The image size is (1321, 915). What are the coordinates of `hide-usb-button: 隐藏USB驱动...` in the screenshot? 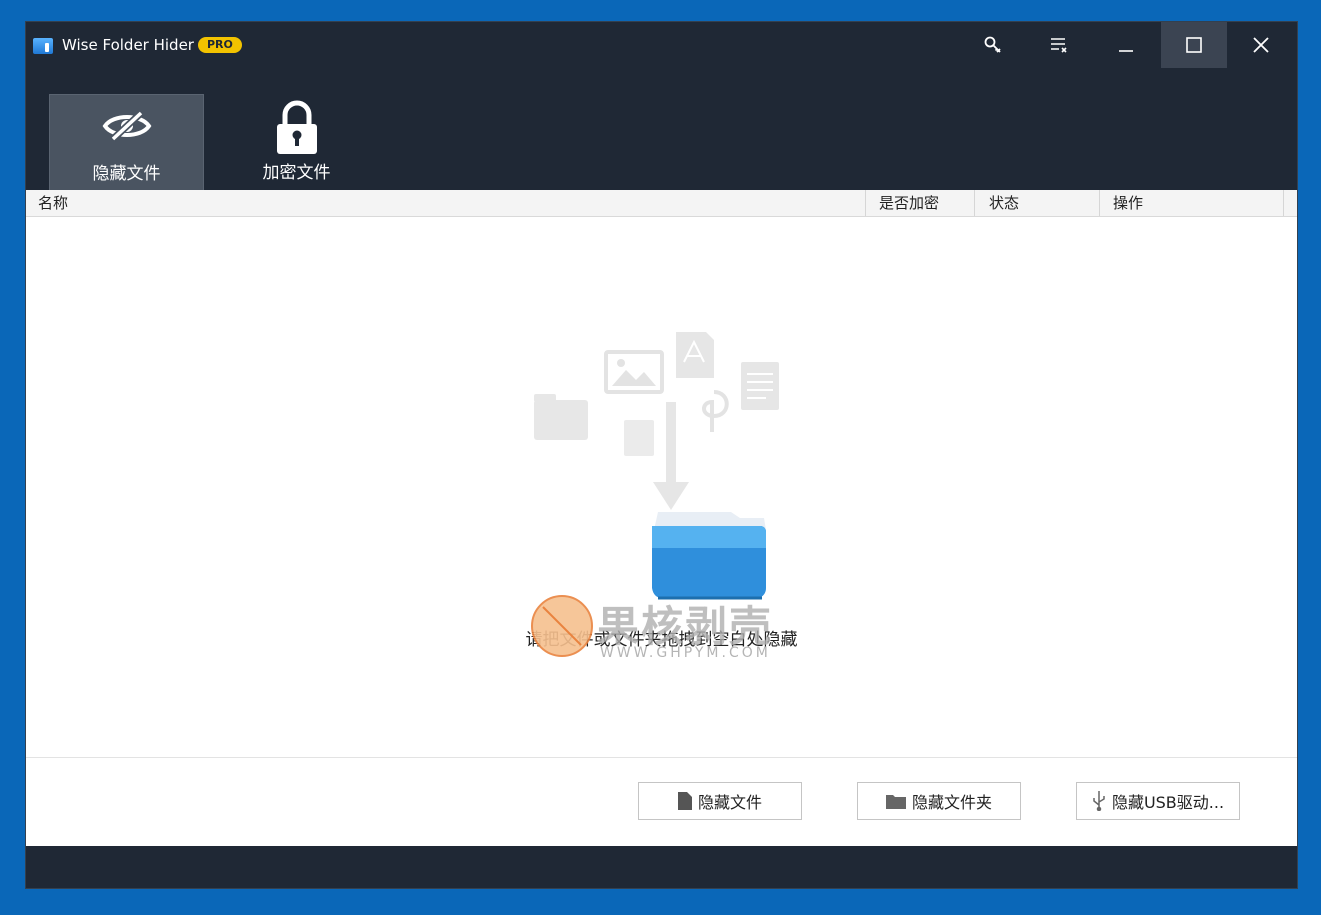 It's located at (1158, 801).